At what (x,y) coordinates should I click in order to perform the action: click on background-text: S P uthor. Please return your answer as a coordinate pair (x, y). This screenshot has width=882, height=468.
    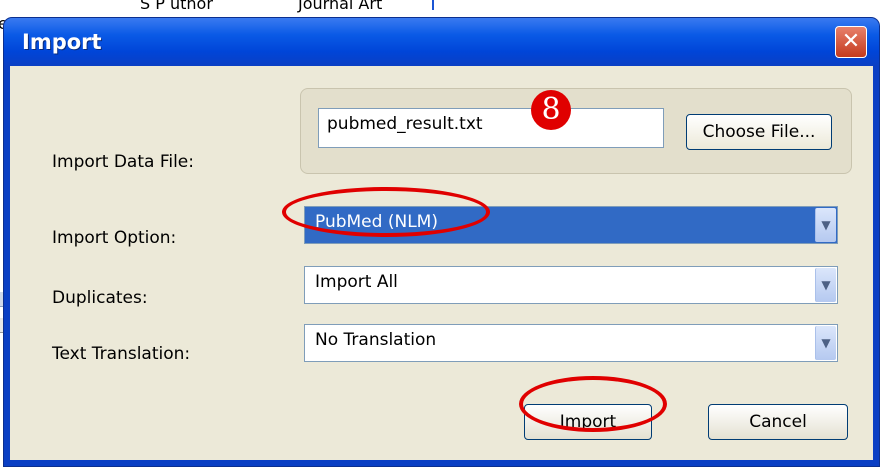
    Looking at the image, I should click on (176, 6).